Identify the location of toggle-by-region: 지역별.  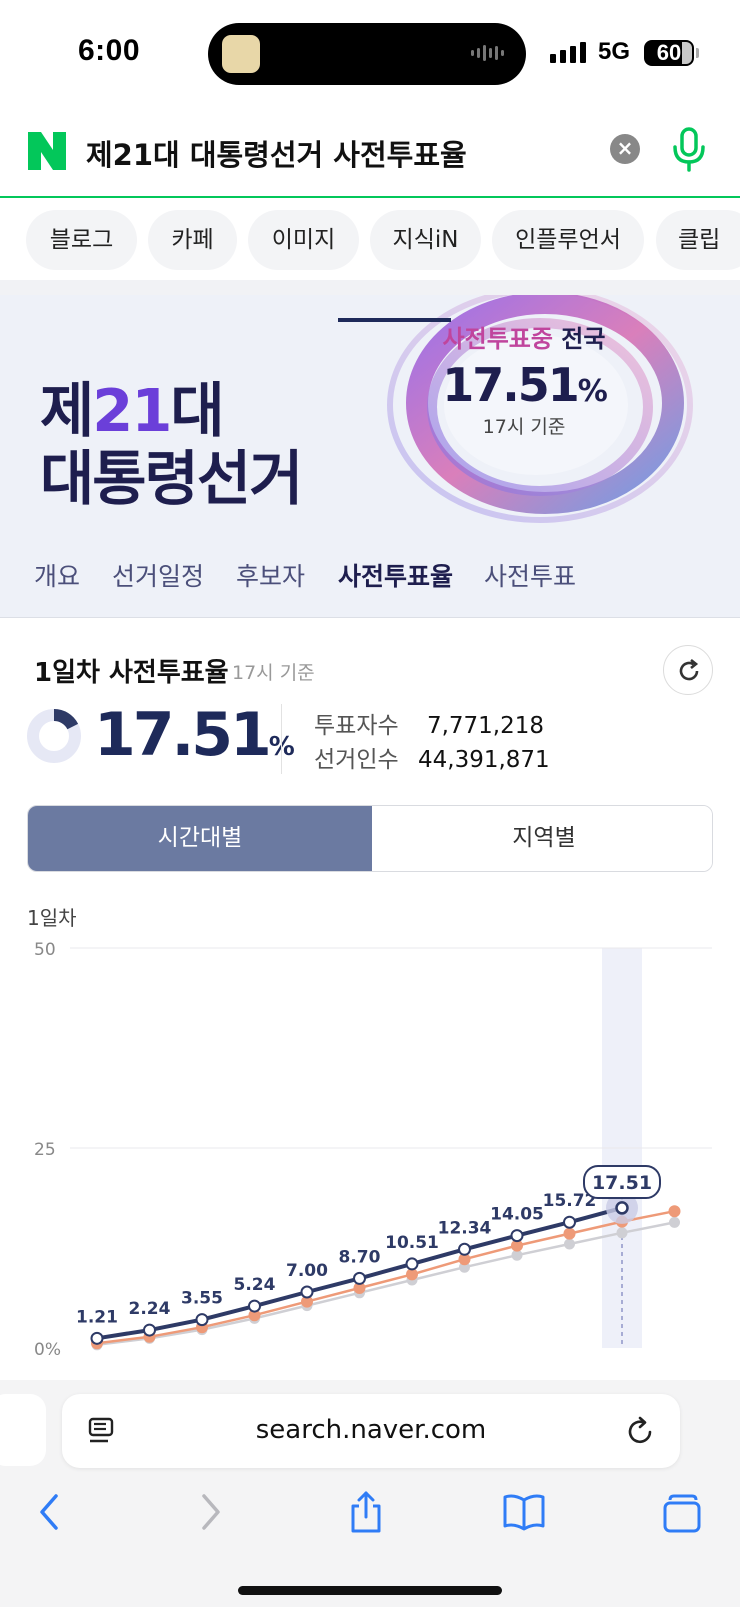
(542, 838).